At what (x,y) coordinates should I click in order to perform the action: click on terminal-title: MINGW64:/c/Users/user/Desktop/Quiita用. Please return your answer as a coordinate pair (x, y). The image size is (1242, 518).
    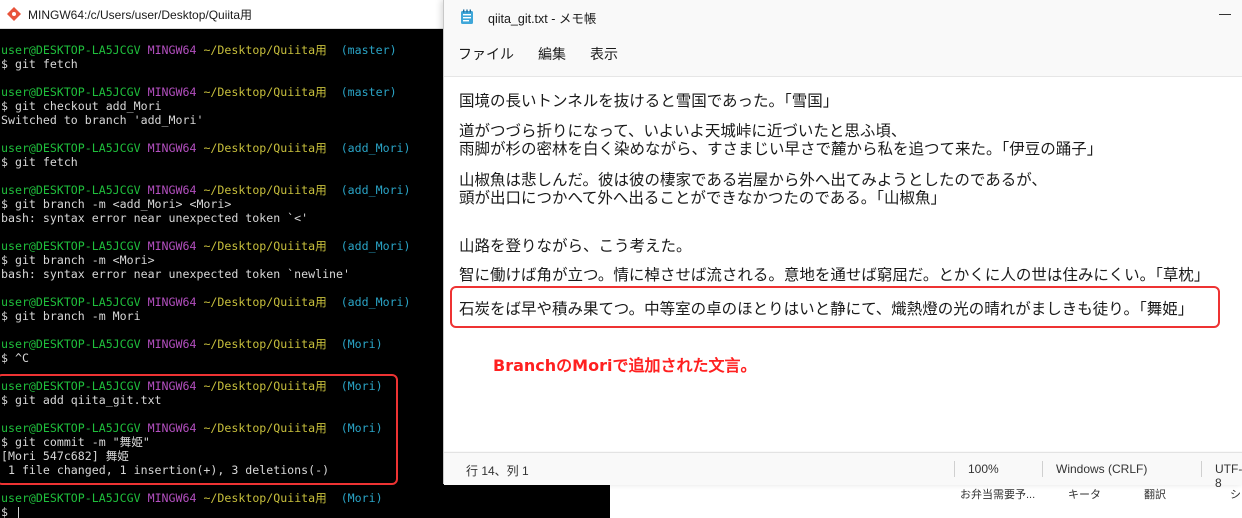
    Looking at the image, I should click on (140, 14).